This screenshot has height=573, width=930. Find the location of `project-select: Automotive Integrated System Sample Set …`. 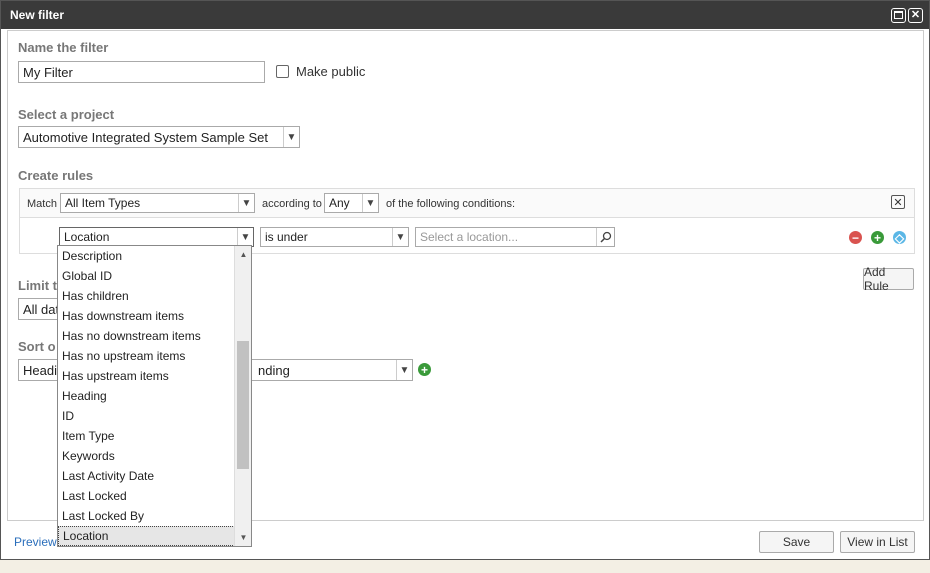

project-select: Automotive Integrated System Sample Set … is located at coordinates (159, 137).